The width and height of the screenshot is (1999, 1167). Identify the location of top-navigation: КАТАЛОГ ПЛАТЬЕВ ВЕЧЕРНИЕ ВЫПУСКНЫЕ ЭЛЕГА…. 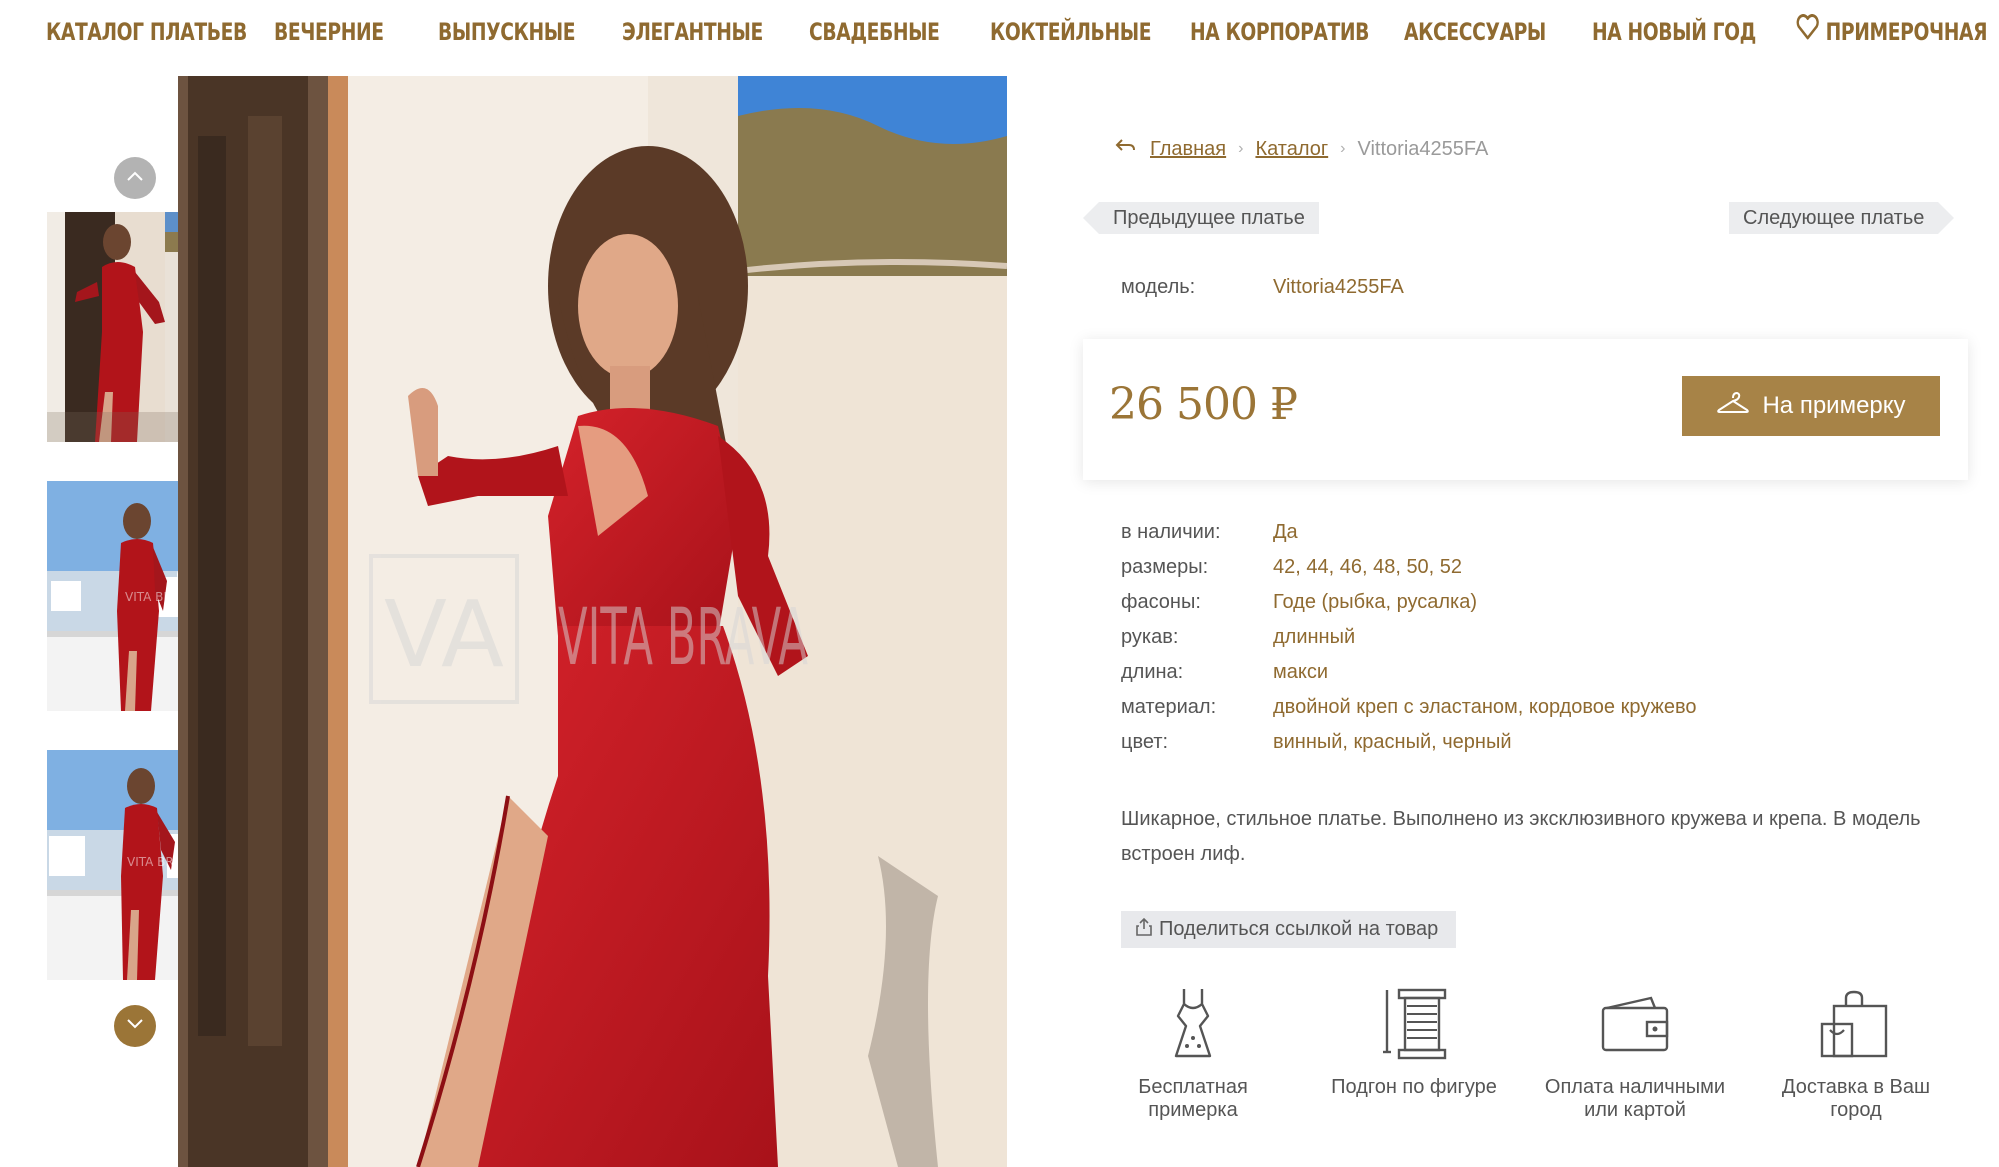
(999, 33).